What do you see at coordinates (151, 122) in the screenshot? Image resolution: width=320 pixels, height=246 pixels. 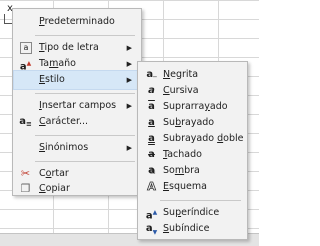 I see `underline-icon: a` at bounding box center [151, 122].